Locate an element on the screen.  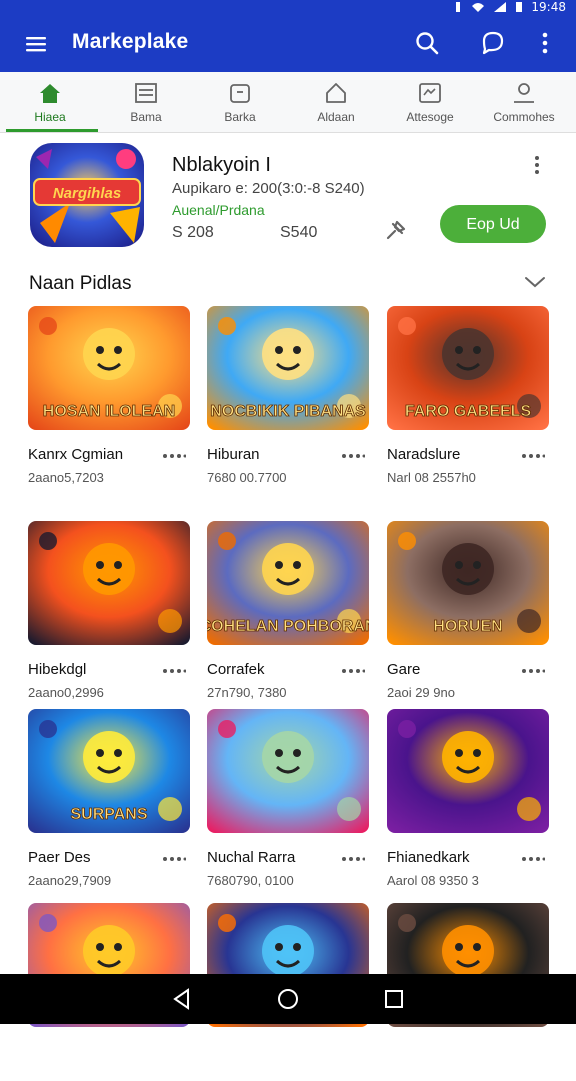
game-card: Fhianedkark Aarol 08 9350 3 is located at coordinates (468, 798).